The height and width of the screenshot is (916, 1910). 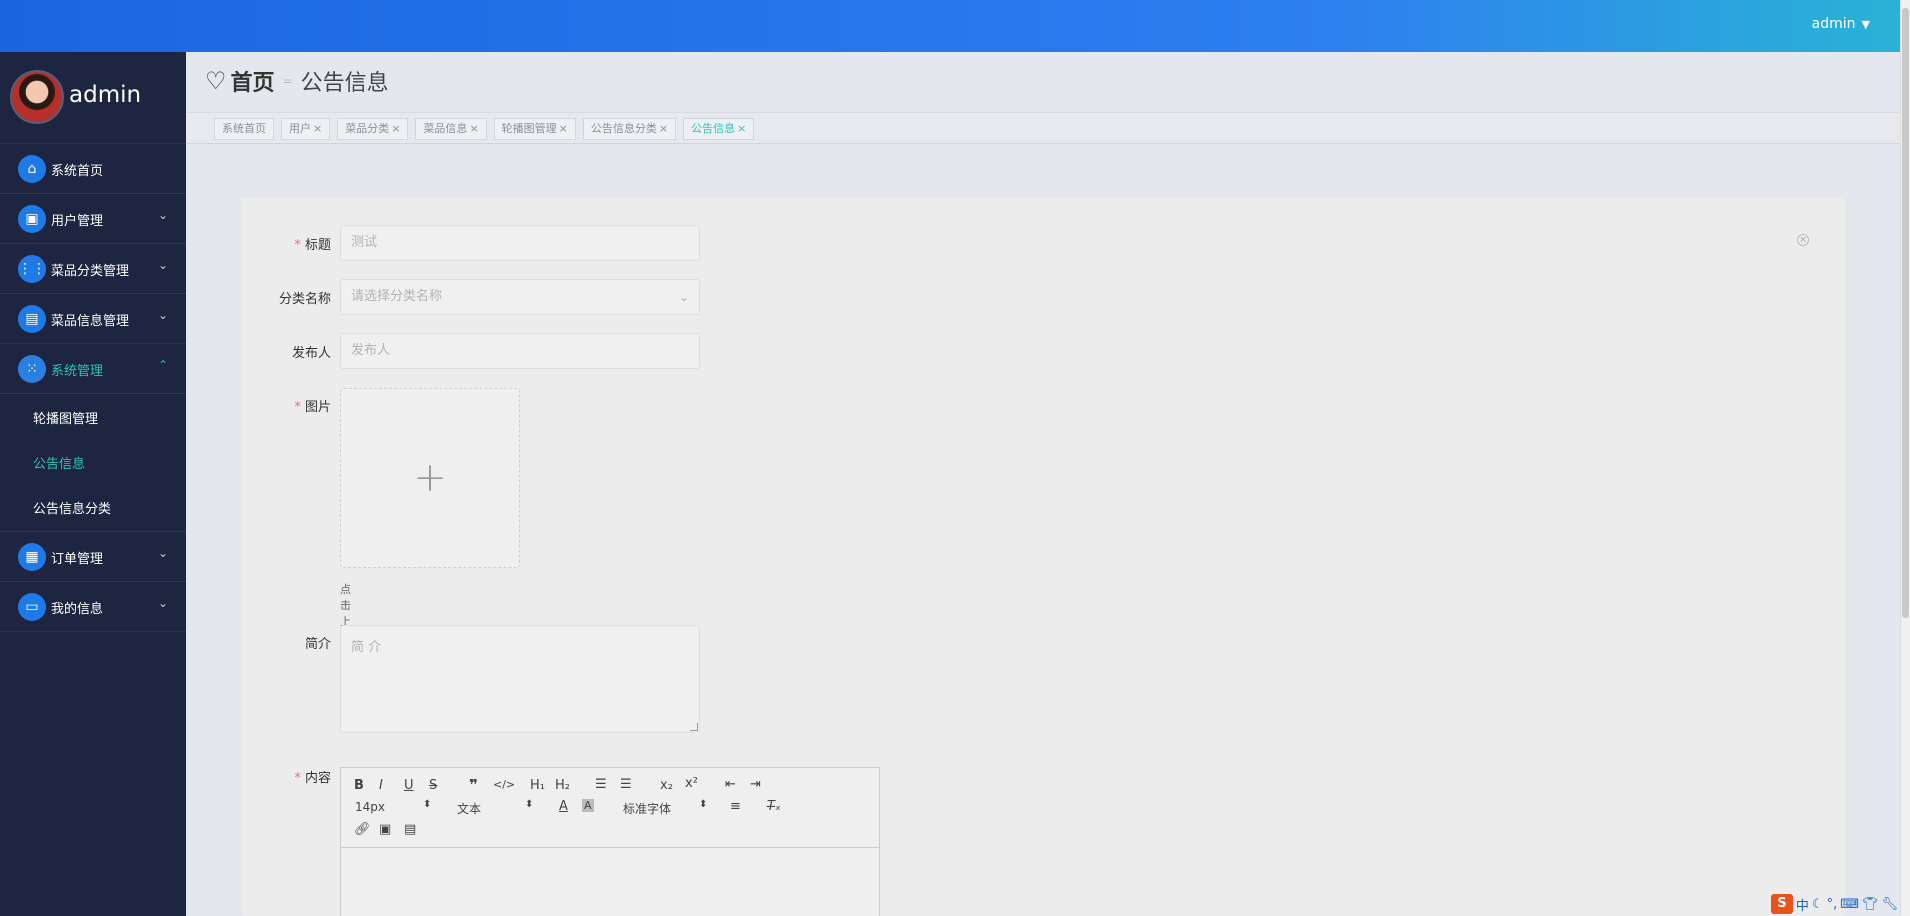 I want to click on align-icon: ≡, so click(x=735, y=806).